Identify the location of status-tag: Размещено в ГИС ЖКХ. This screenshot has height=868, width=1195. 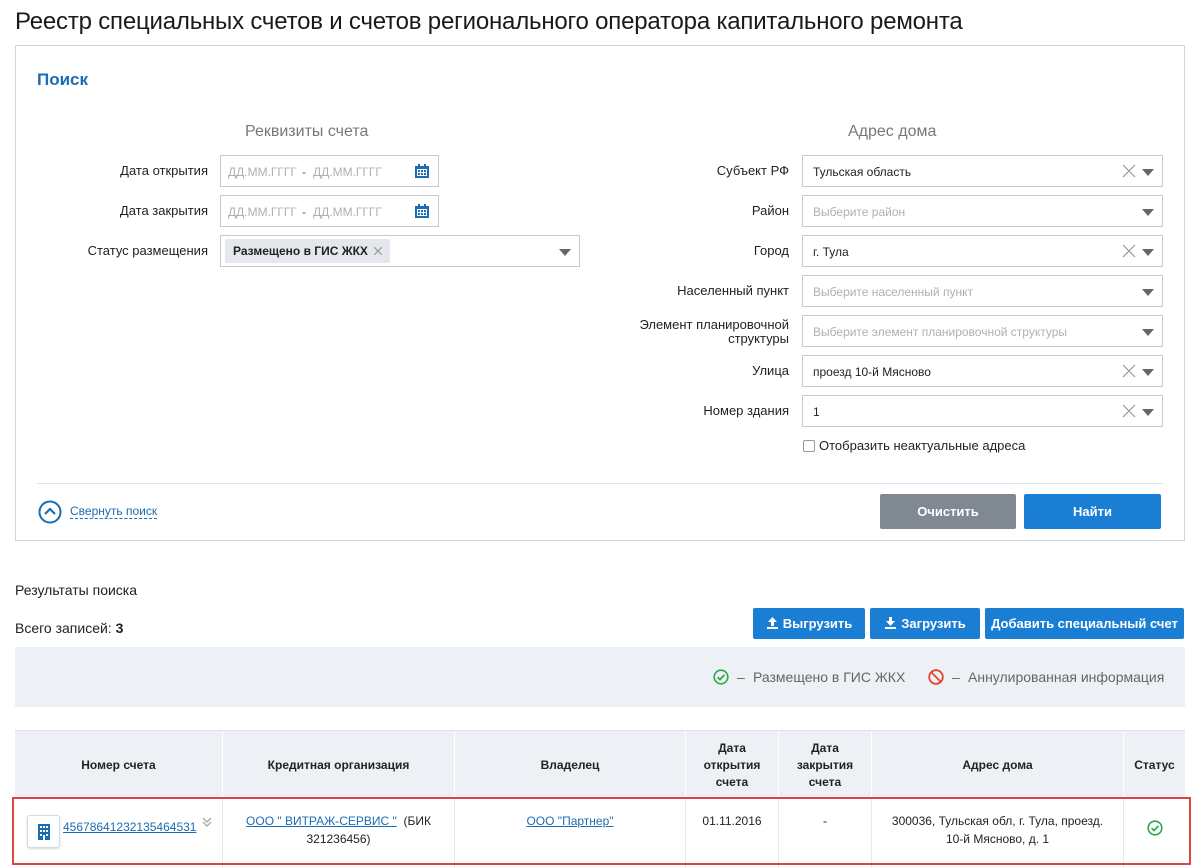
(307, 251).